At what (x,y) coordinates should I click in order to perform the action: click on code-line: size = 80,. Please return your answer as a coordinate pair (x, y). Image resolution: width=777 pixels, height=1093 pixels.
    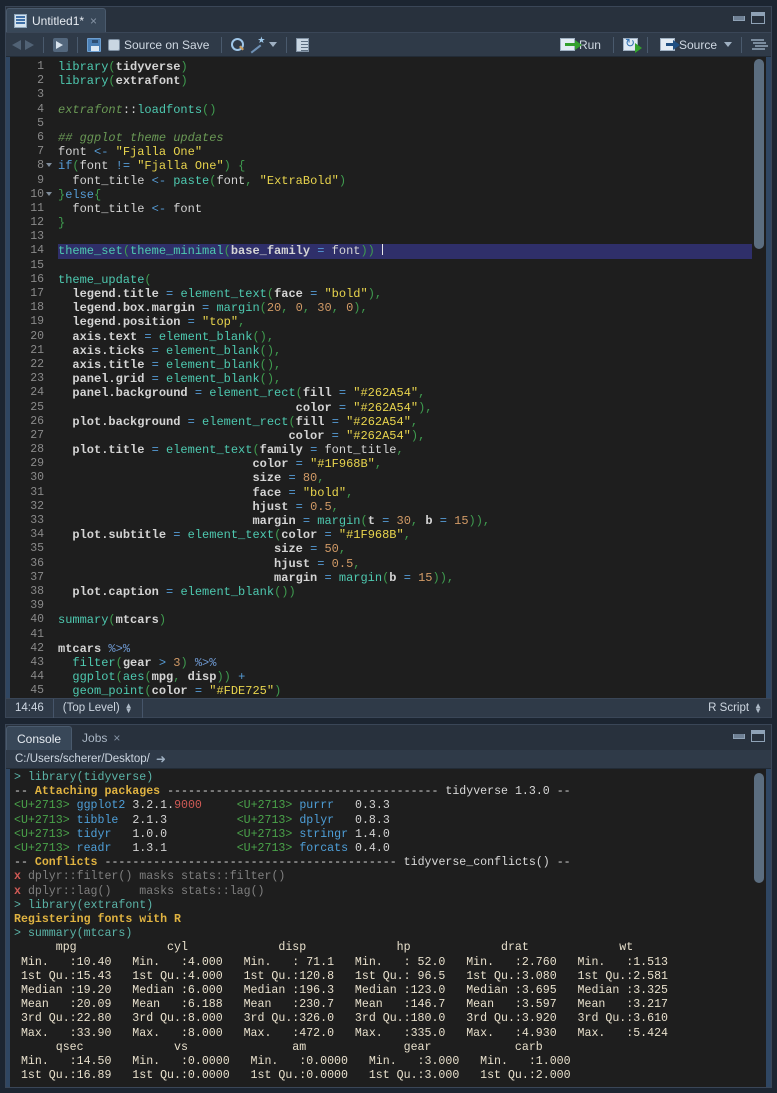
    Looking at the image, I should click on (405, 478).